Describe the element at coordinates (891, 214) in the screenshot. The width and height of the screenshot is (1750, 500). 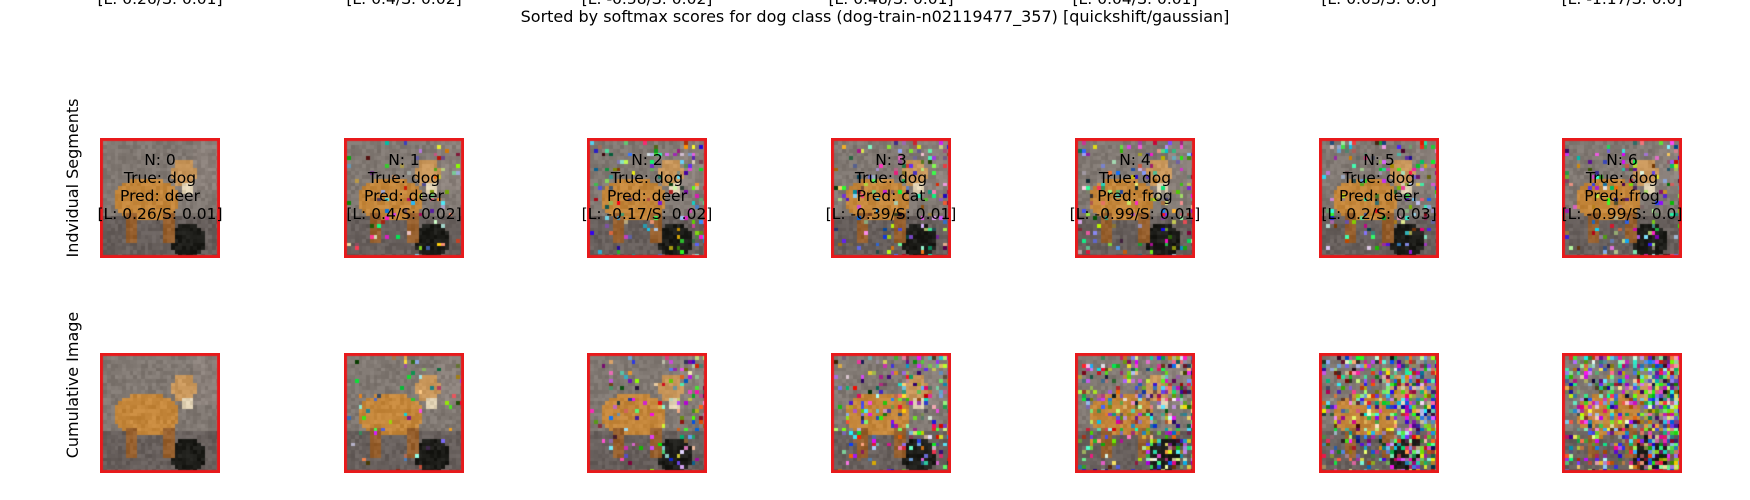
I see `panel-score-label: [L: -0.39/S: 0.01]` at that location.